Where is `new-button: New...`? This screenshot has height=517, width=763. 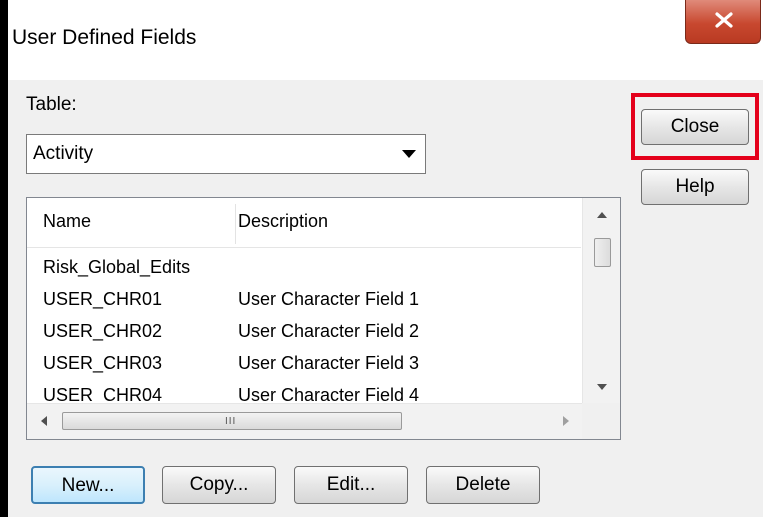 new-button: New... is located at coordinates (88, 485).